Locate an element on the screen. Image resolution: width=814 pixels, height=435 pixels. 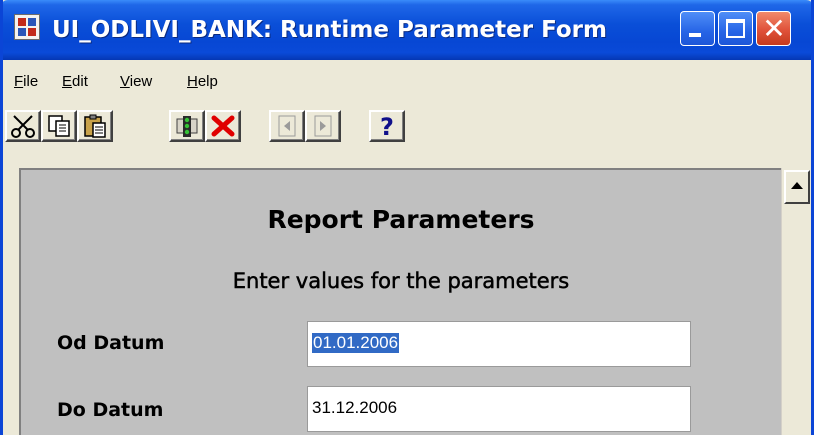
od-datum-label: Od Datum is located at coordinates (111, 343).